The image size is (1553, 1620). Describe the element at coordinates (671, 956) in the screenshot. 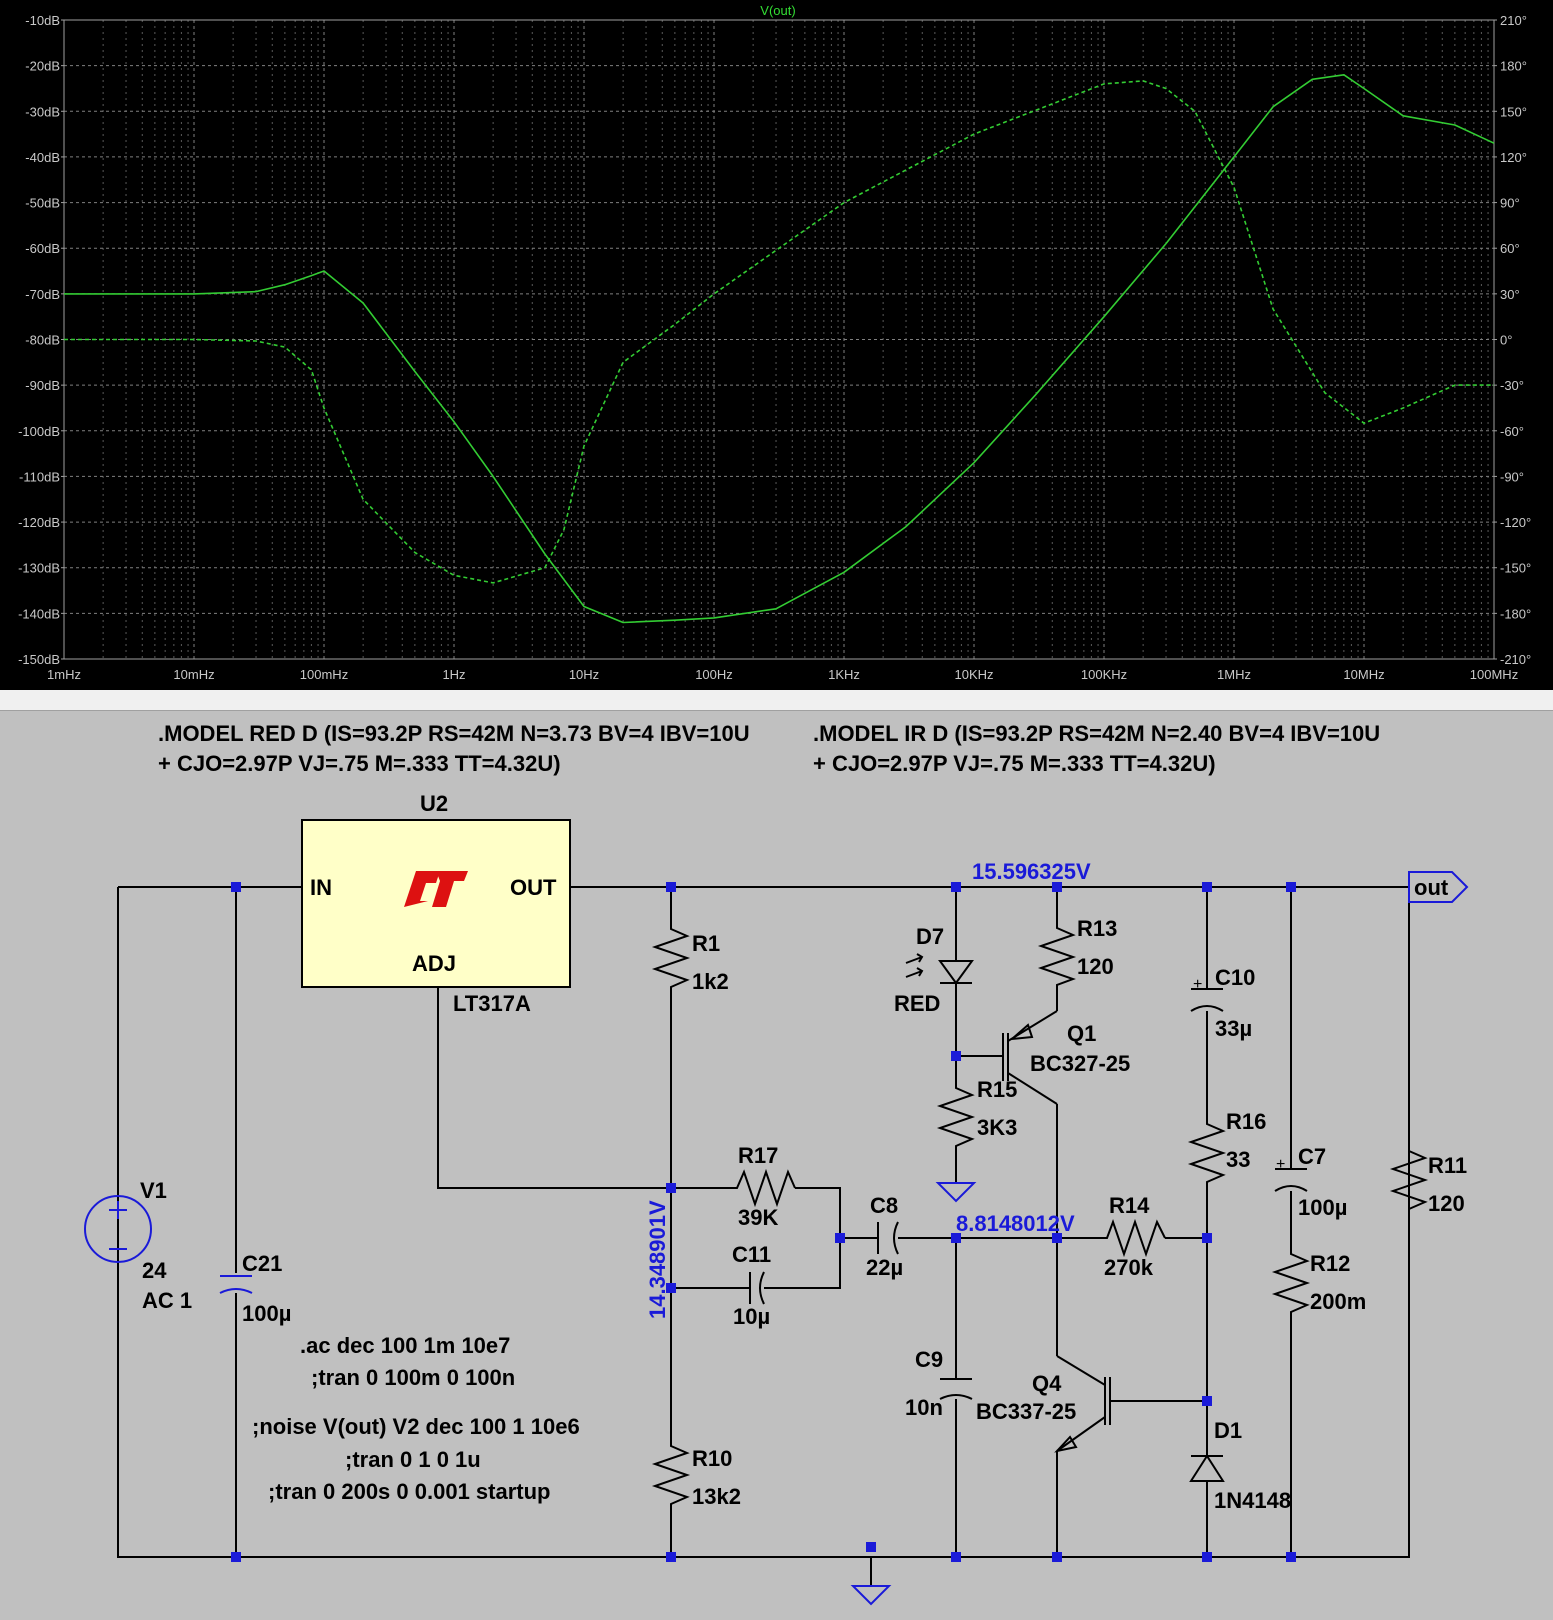

I see `r1-resistor` at that location.